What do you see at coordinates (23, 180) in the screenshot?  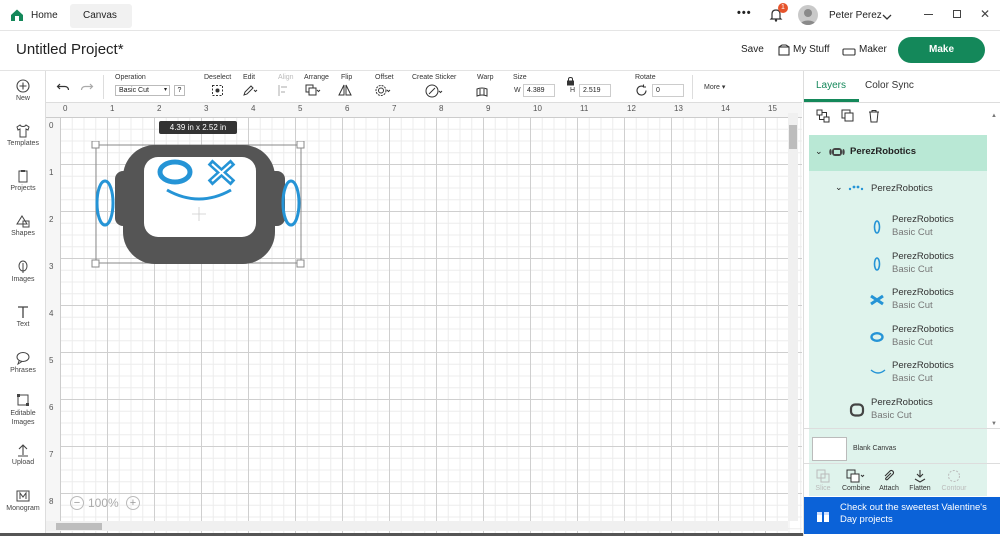 I see `sidebar-item-projects: Projects` at bounding box center [23, 180].